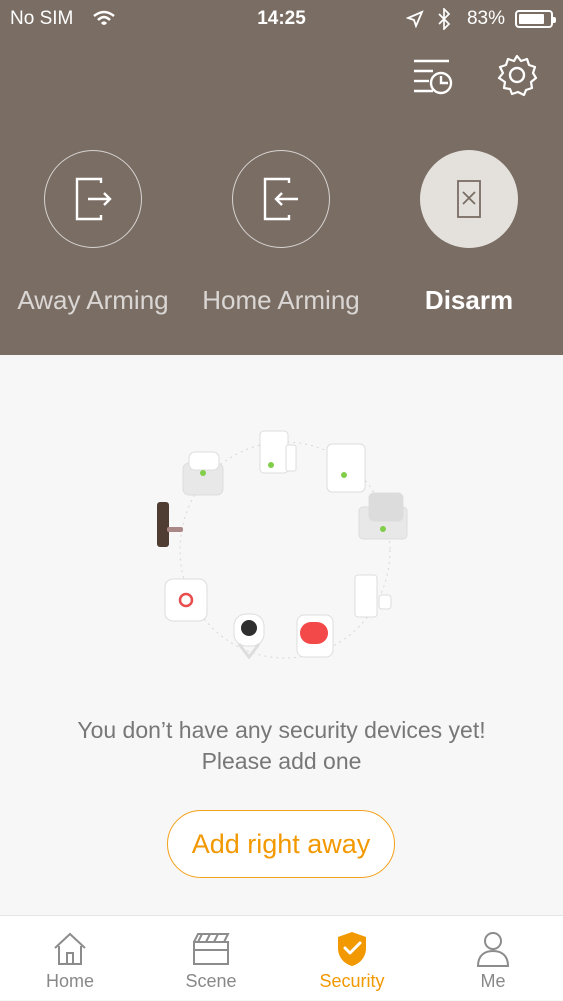 This screenshot has width=563, height=1001. What do you see at coordinates (352, 981) in the screenshot?
I see `tab-security-label: Security` at bounding box center [352, 981].